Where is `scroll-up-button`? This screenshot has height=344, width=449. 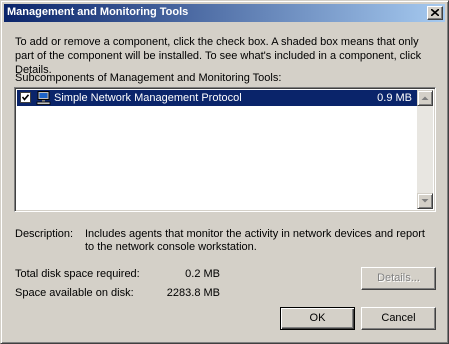
scroll-up-button is located at coordinates (425, 98).